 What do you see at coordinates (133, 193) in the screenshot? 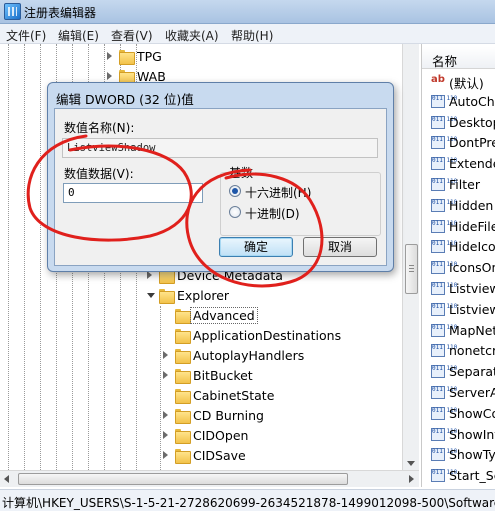
I see `value-data-input: 0` at bounding box center [133, 193].